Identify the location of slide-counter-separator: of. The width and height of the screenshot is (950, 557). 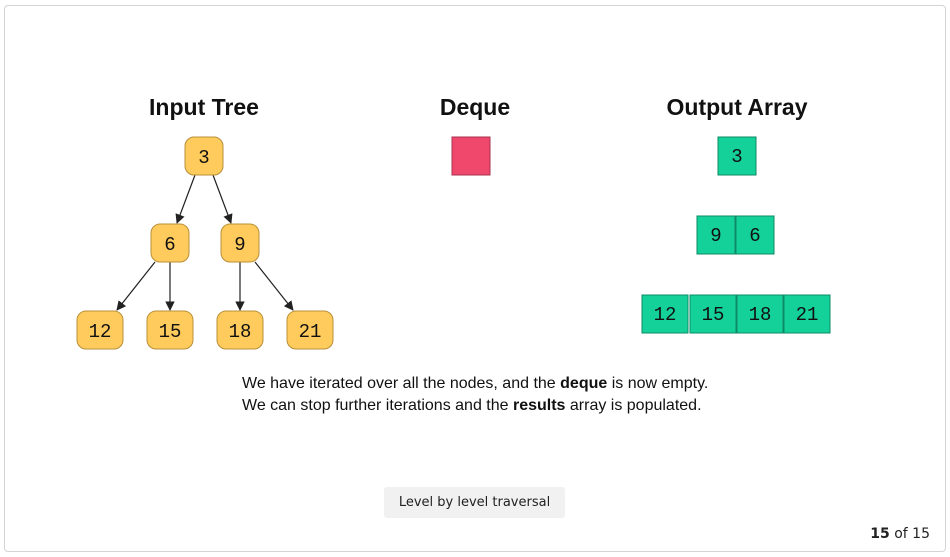
(901, 534).